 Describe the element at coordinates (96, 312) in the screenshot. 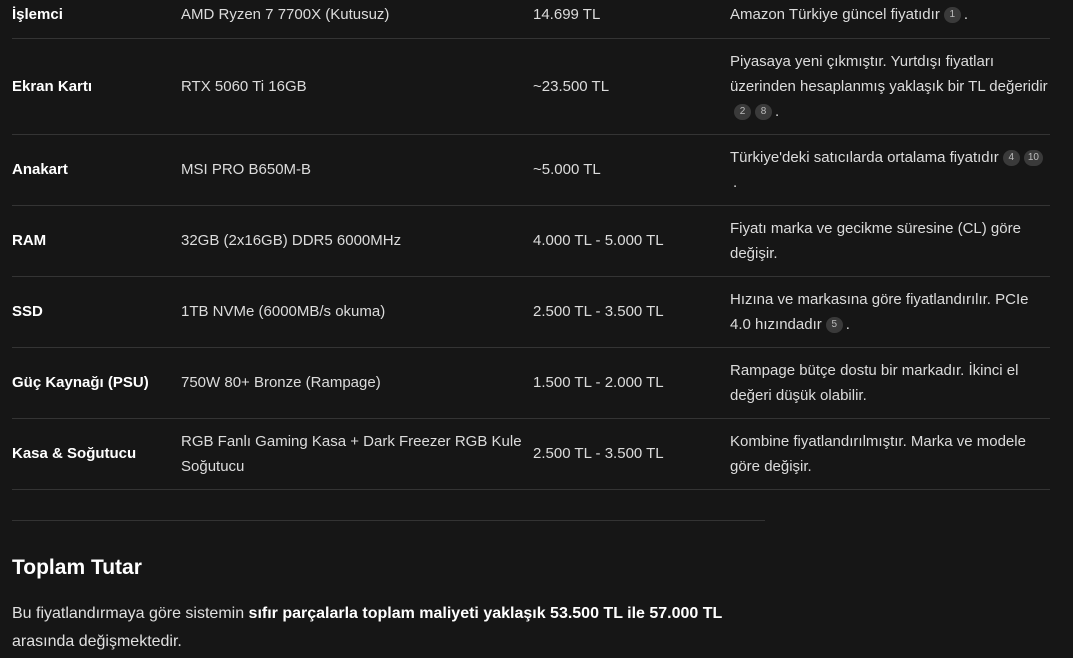

I see `component-cell: SSD` at that location.